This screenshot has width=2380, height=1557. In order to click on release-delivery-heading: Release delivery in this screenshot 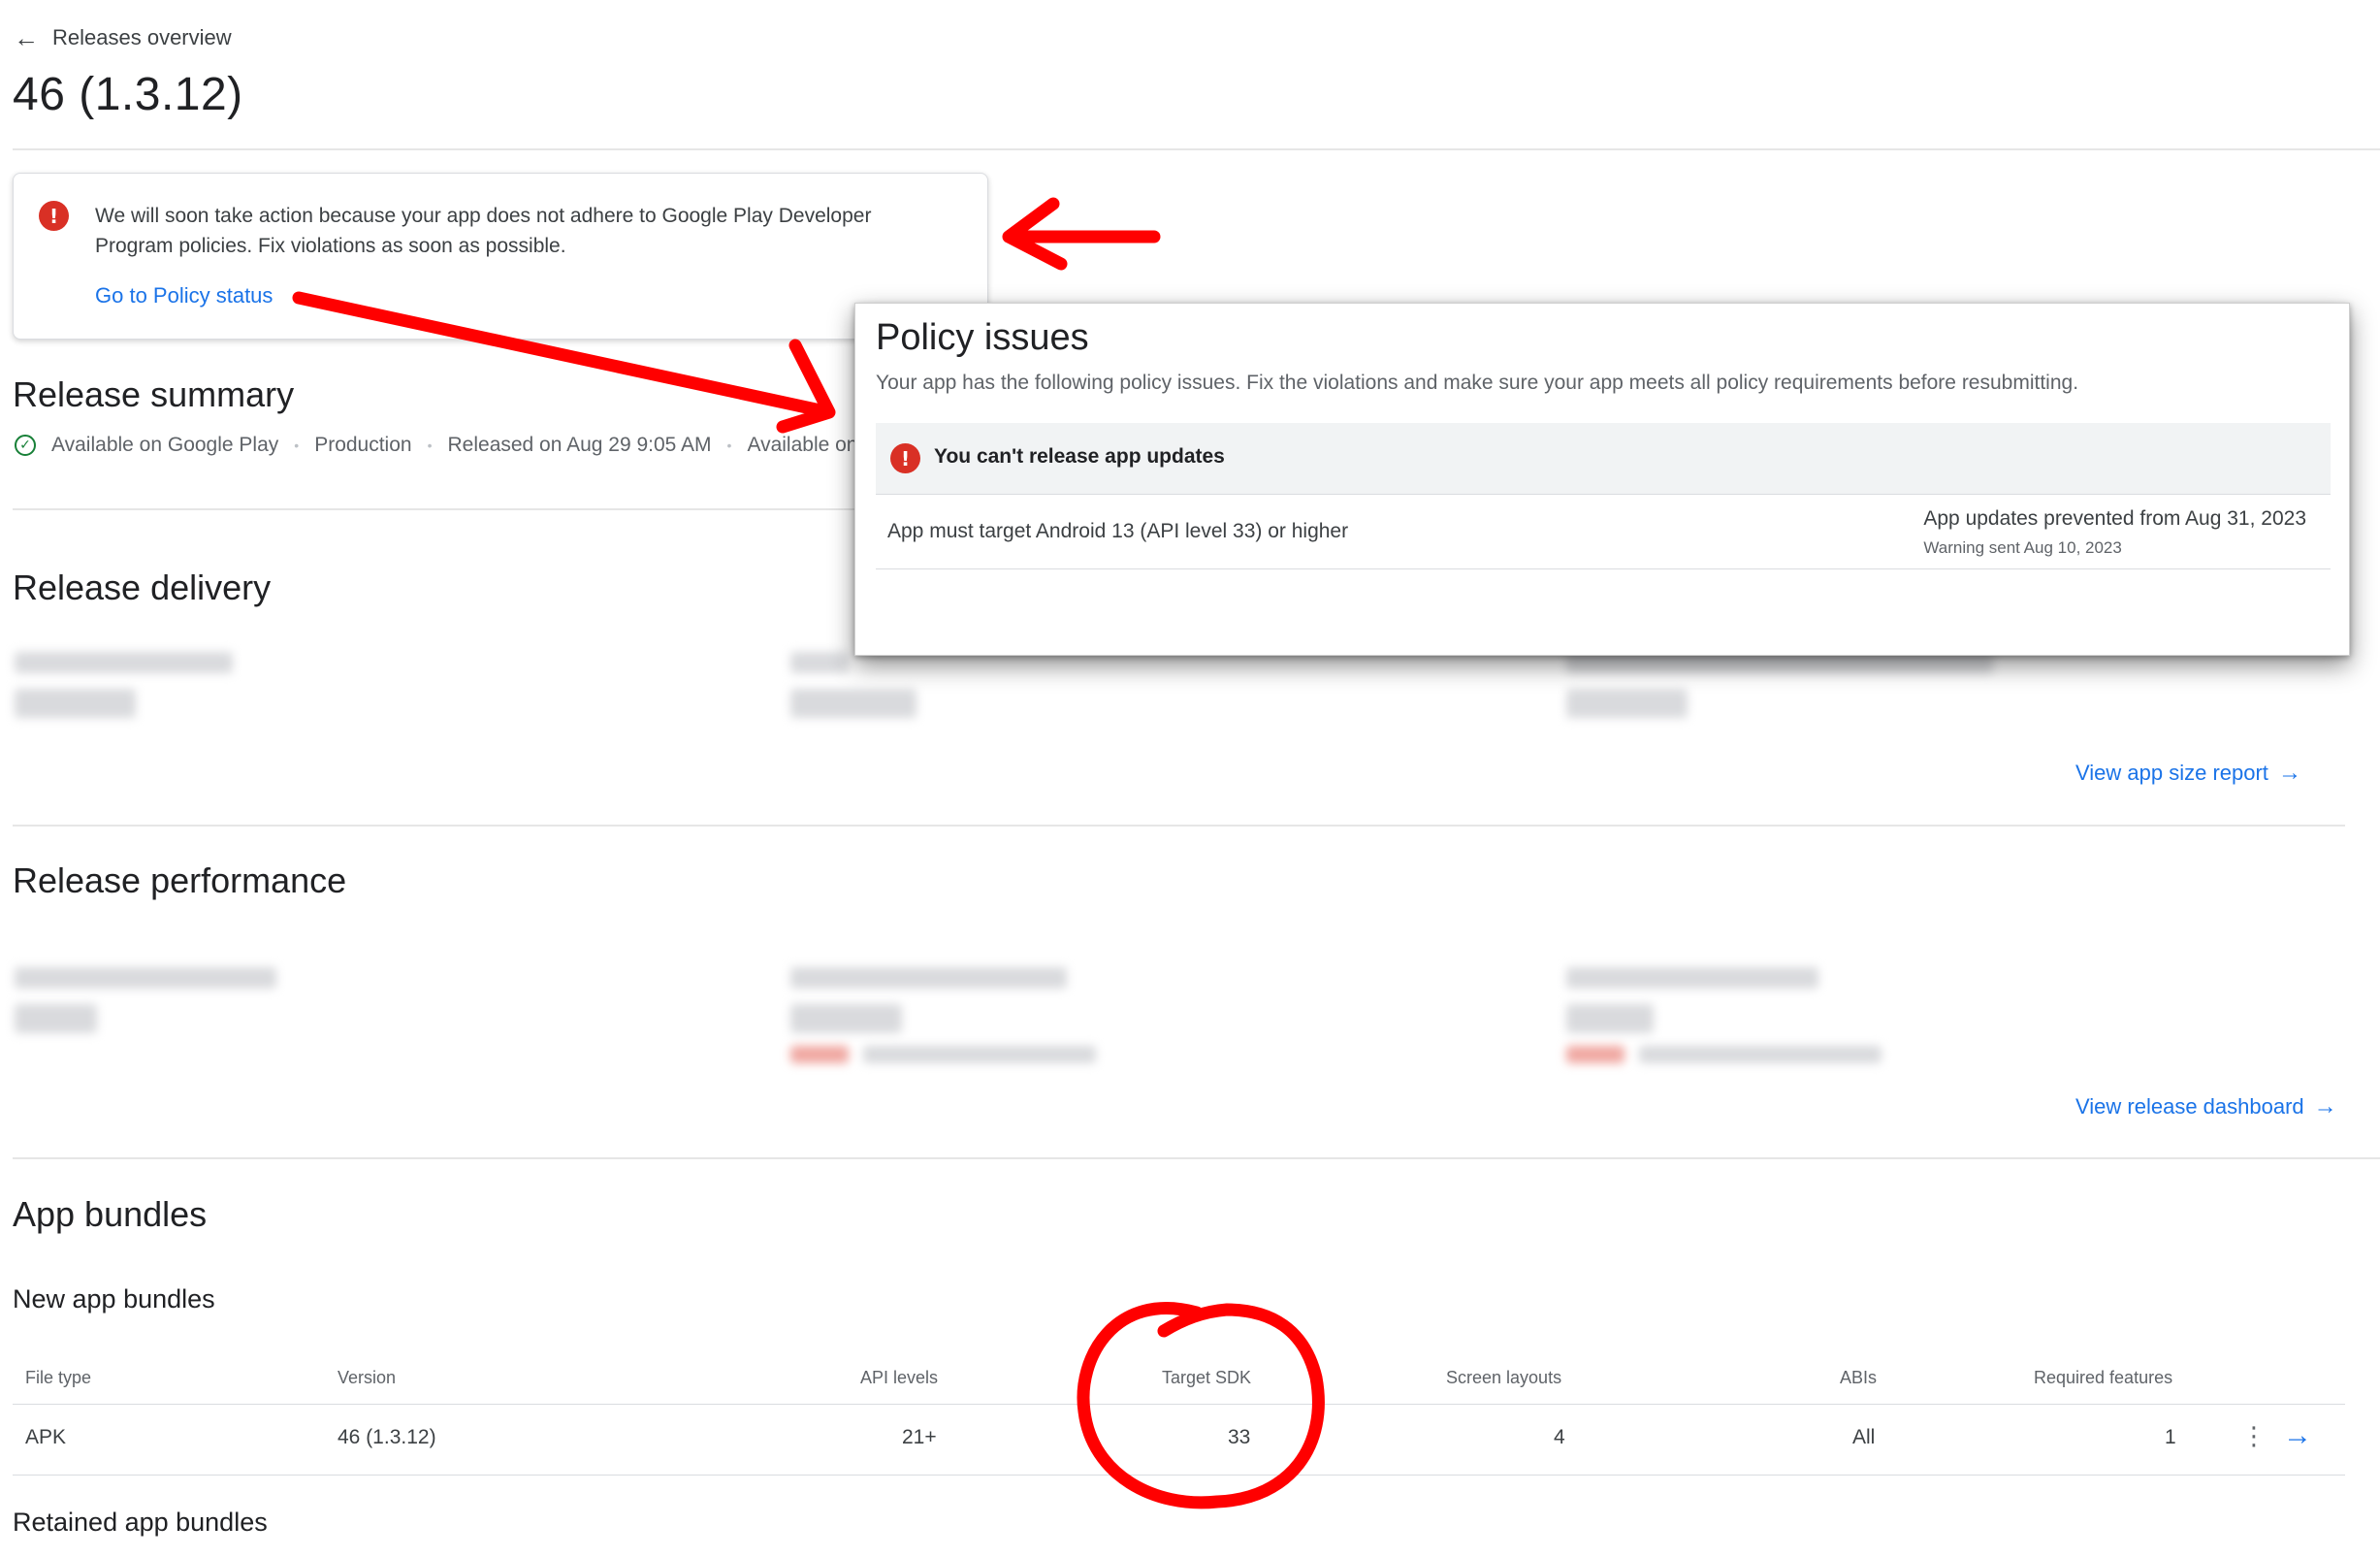, I will do `click(142, 587)`.